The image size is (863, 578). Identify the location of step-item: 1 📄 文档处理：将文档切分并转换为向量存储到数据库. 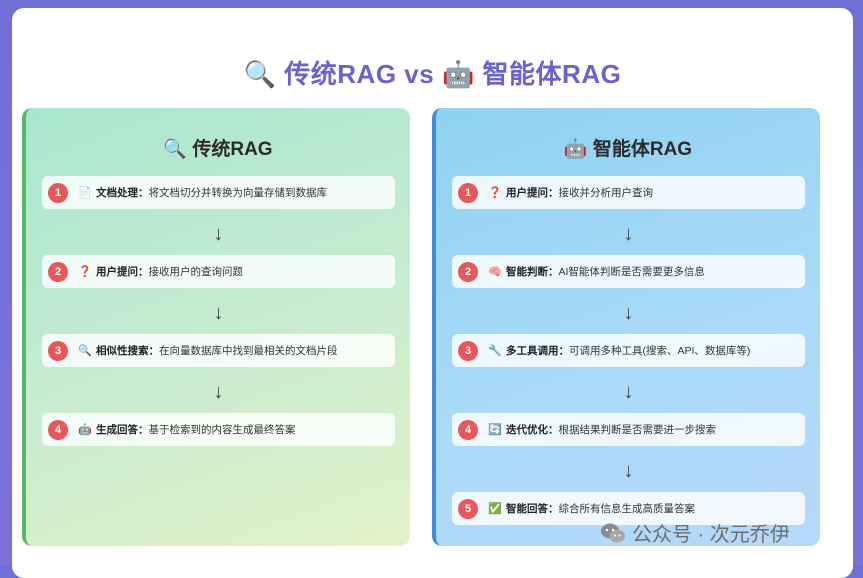
(218, 192).